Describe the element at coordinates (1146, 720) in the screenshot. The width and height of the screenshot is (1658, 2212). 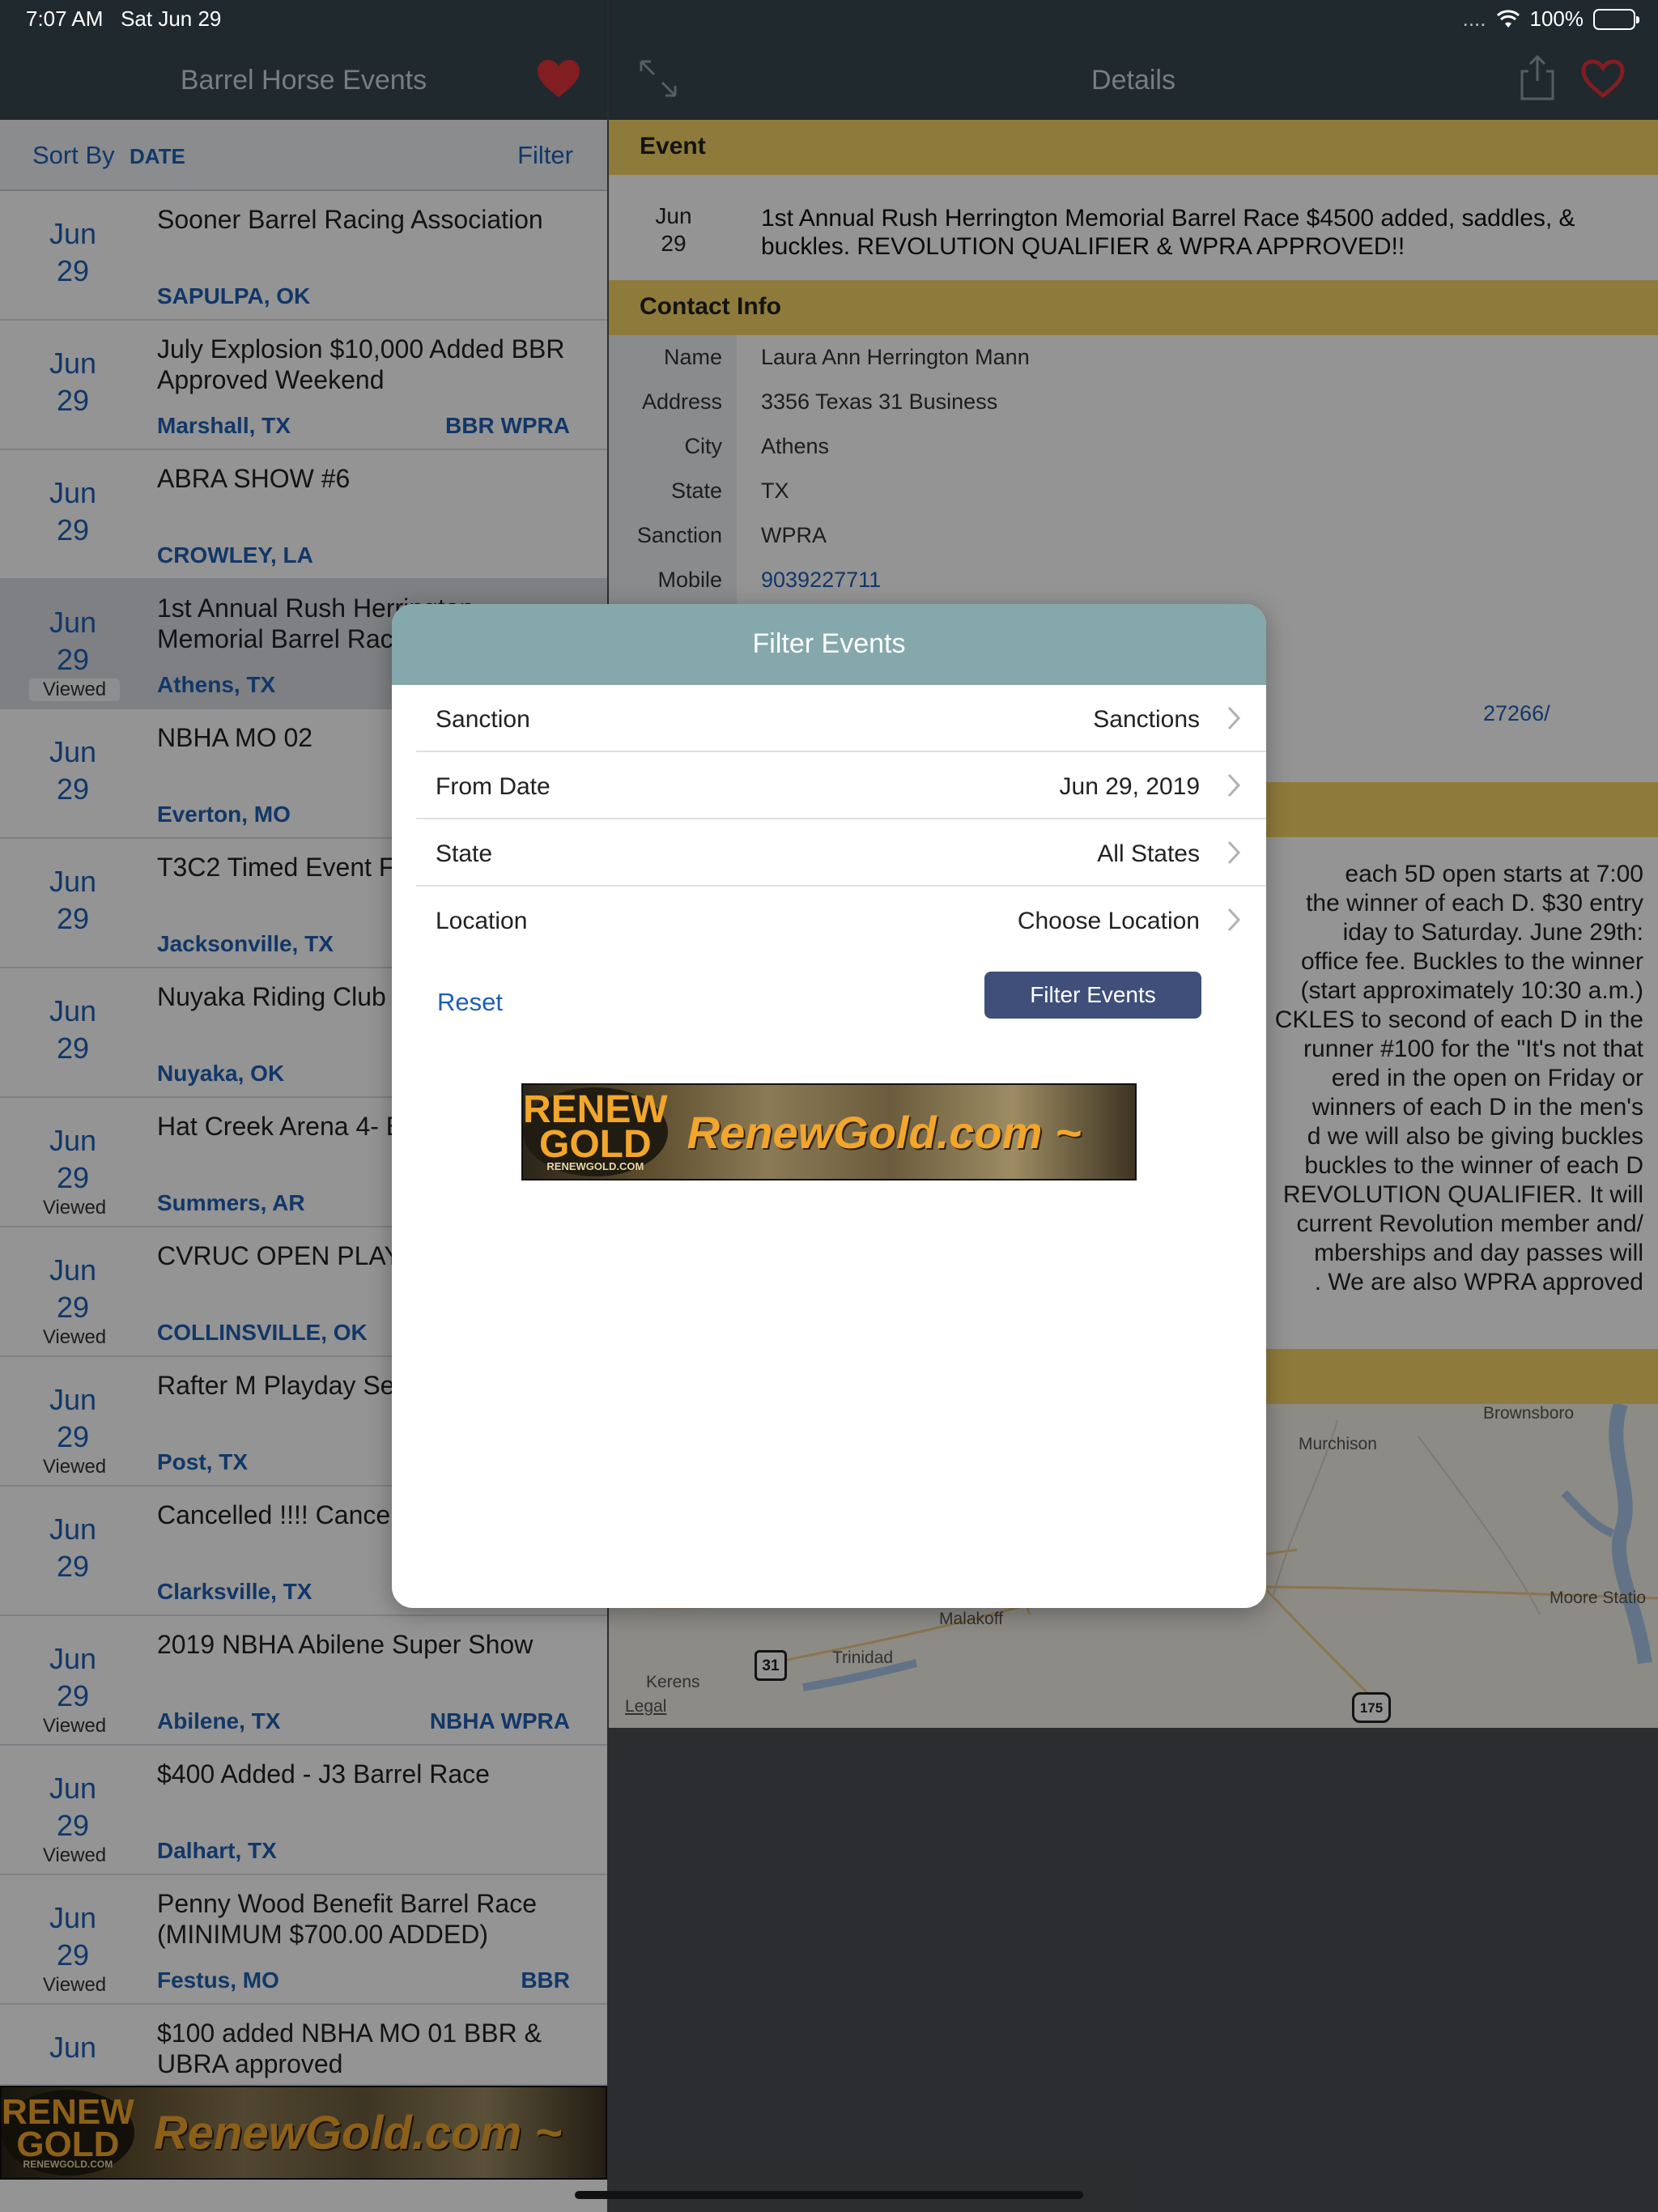
I see `filter-row-value: Sanctions` at that location.